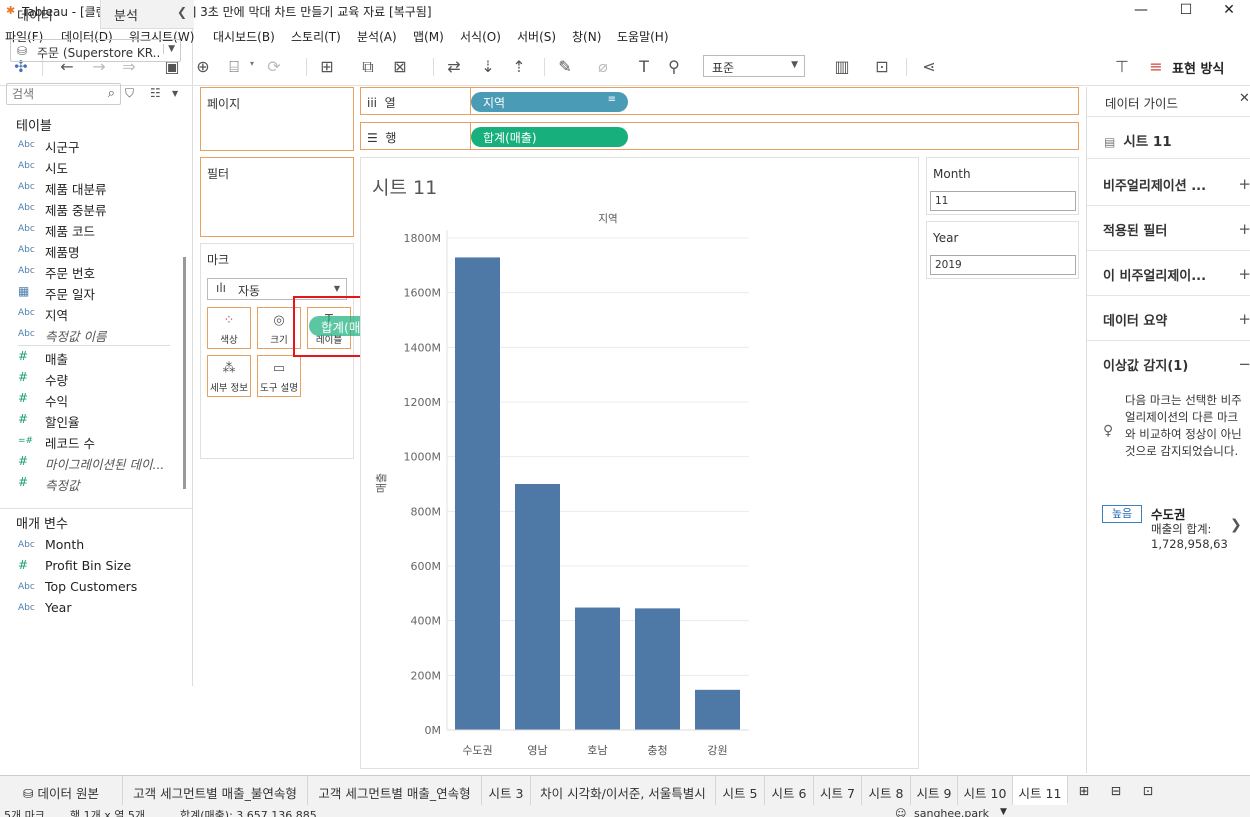  What do you see at coordinates (1003, 265) in the screenshot?
I see `year-input: 2019` at bounding box center [1003, 265].